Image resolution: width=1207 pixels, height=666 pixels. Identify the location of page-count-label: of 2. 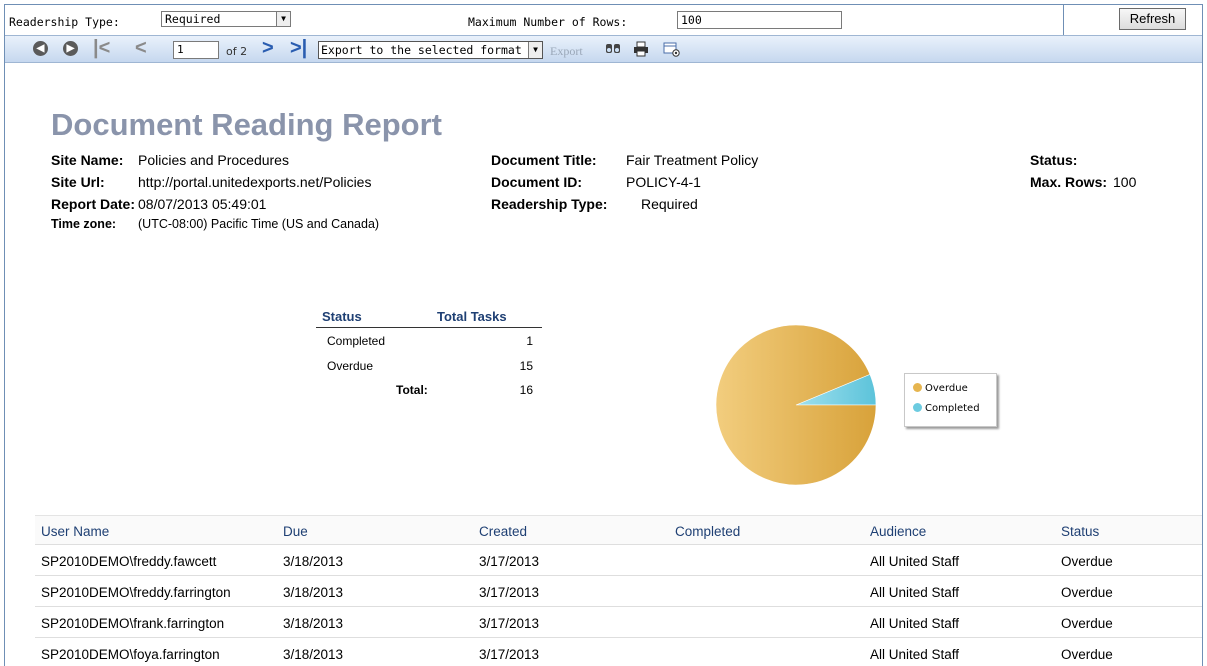
(237, 51).